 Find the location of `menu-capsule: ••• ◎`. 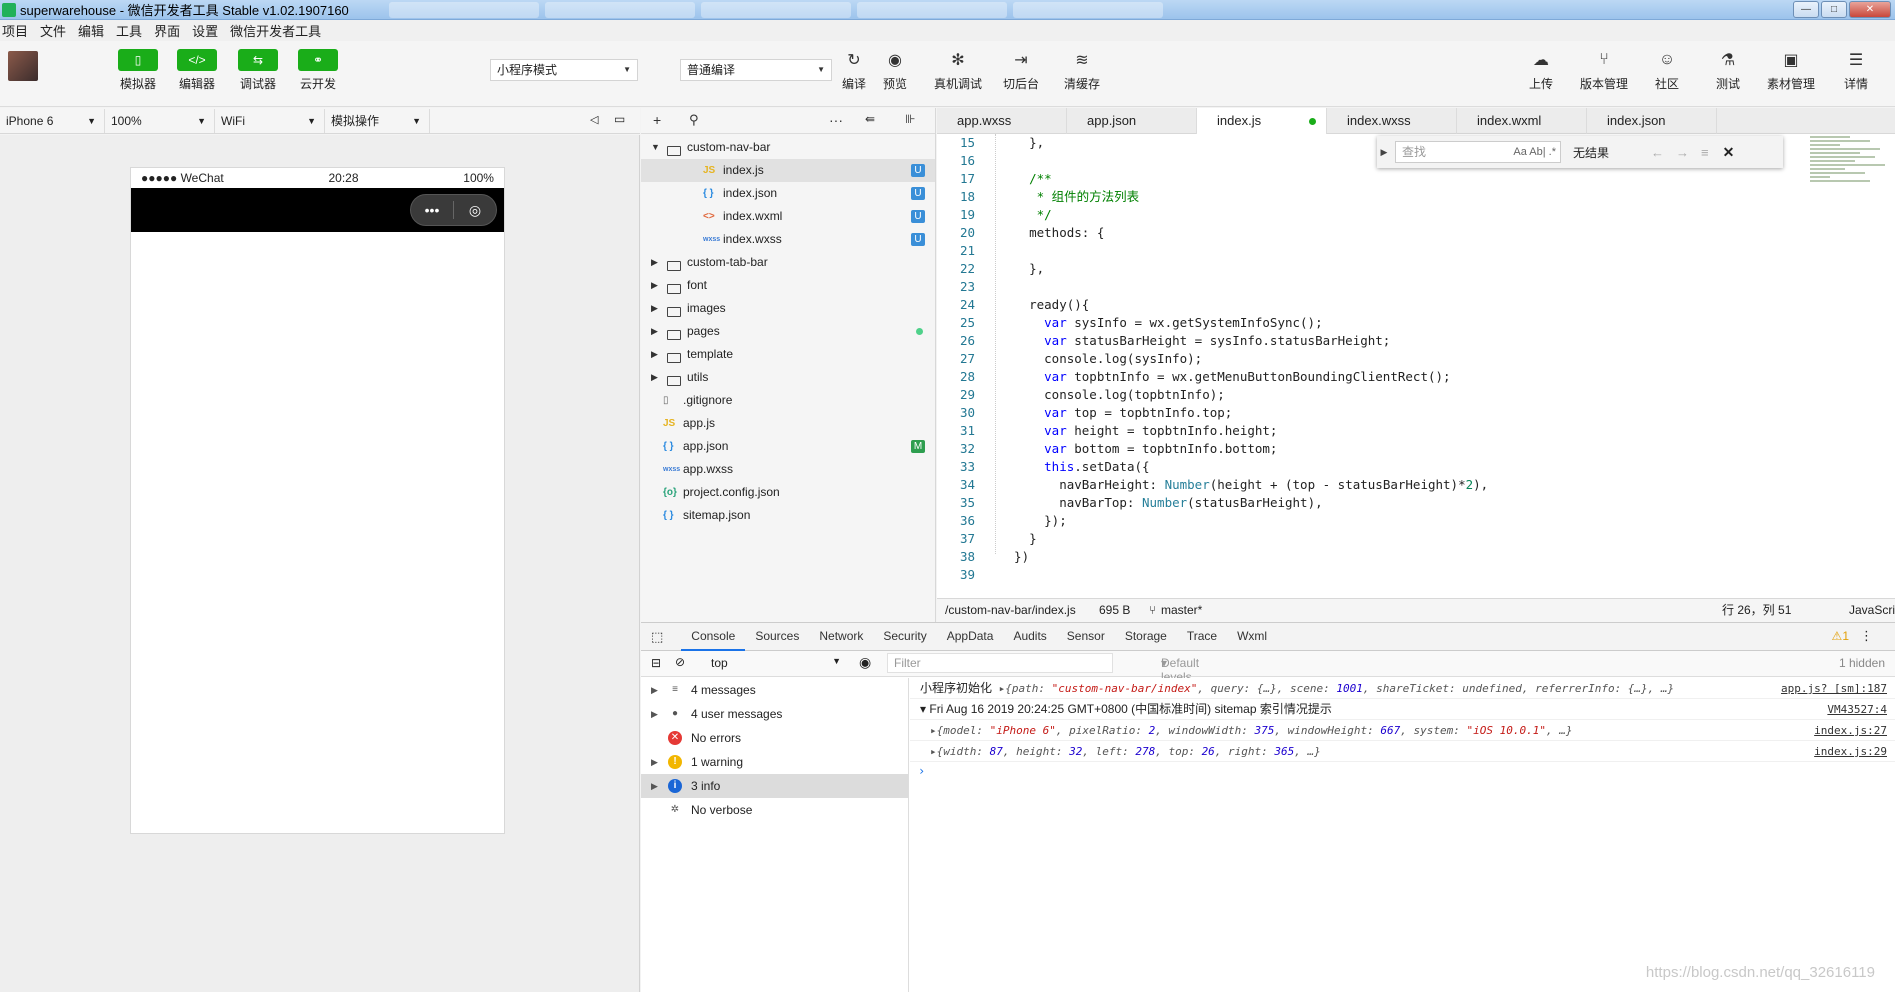

menu-capsule: ••• ◎ is located at coordinates (453, 210).